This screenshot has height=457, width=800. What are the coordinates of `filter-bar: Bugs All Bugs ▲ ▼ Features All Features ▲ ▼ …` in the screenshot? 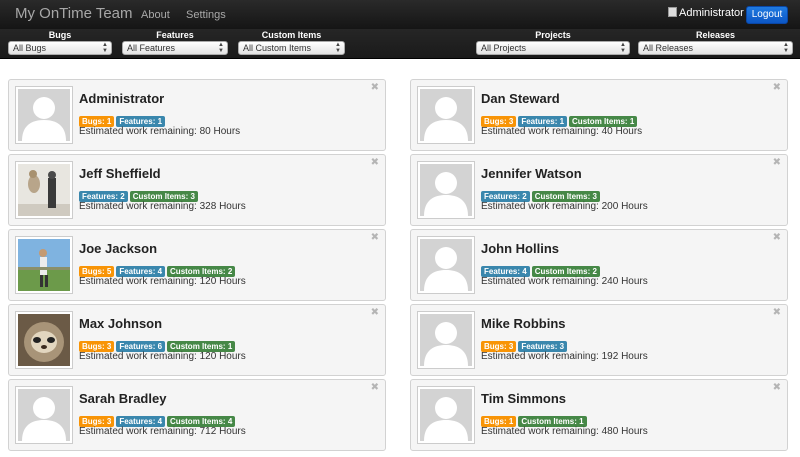 It's located at (400, 44).